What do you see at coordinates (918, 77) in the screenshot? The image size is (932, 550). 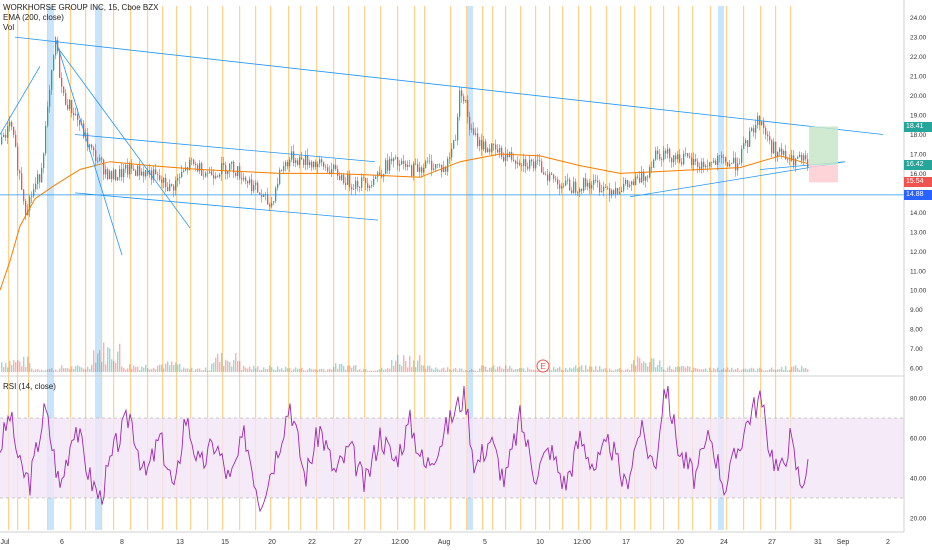 I see `price-tick-label: 21.00` at bounding box center [918, 77].